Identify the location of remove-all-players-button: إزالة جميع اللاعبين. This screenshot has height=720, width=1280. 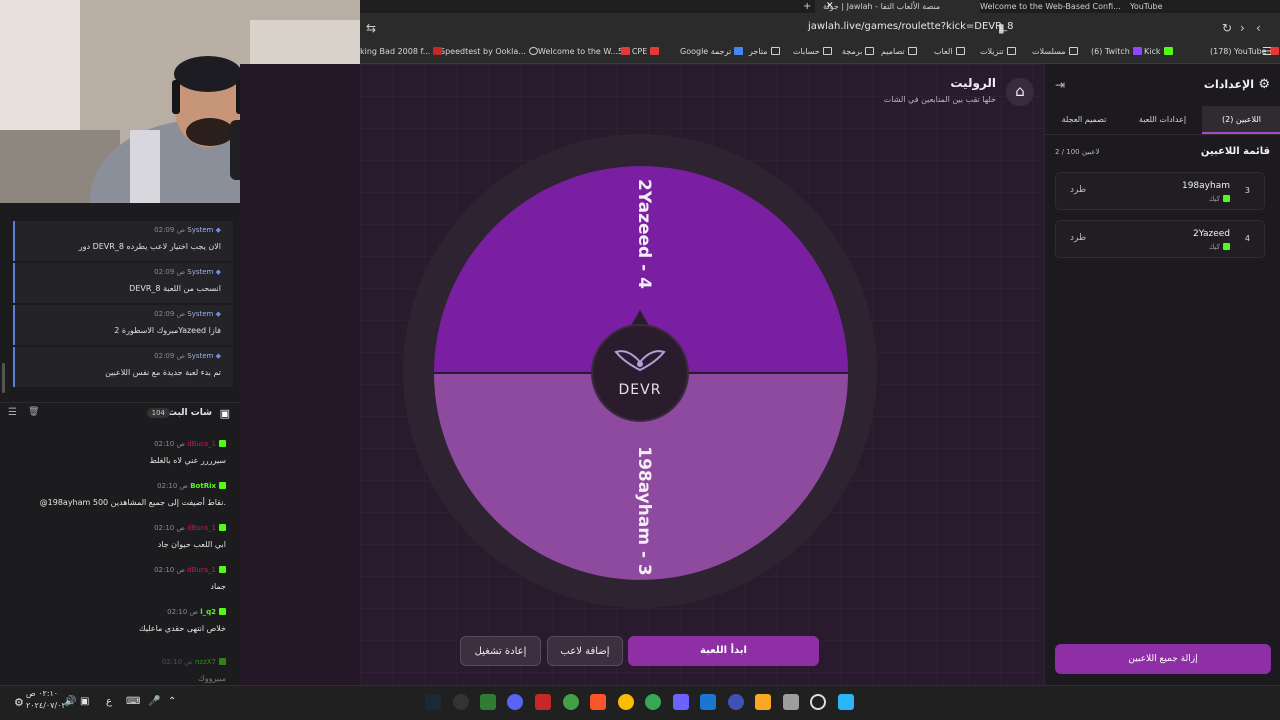
(1163, 659).